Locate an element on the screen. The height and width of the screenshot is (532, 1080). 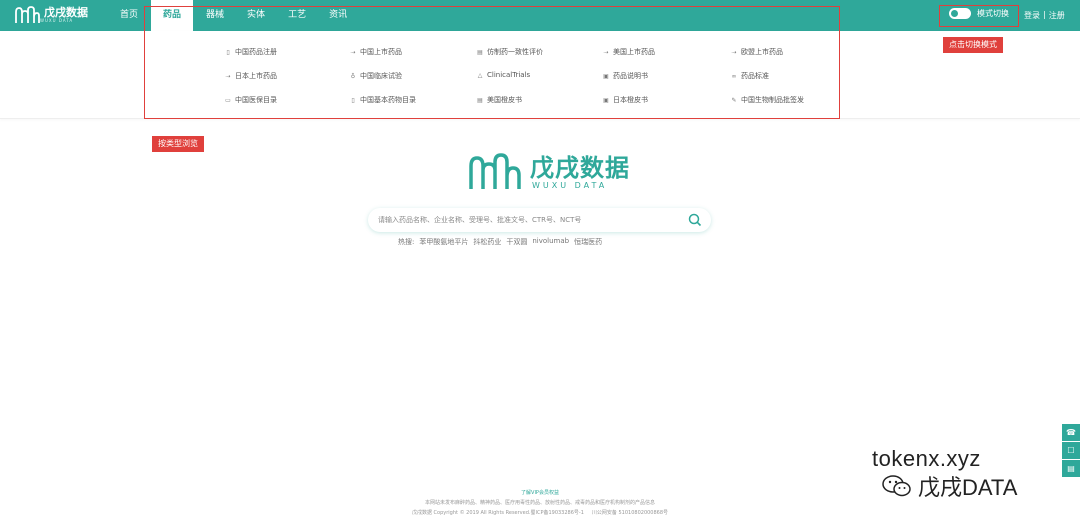
site-logo: 戊戌数据 WUXU DATA is located at coordinates (51, 15).